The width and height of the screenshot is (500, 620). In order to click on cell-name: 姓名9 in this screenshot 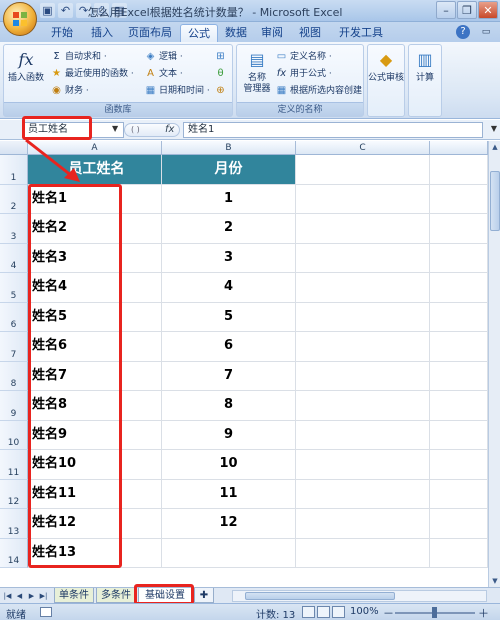, I will do `click(95, 435)`.